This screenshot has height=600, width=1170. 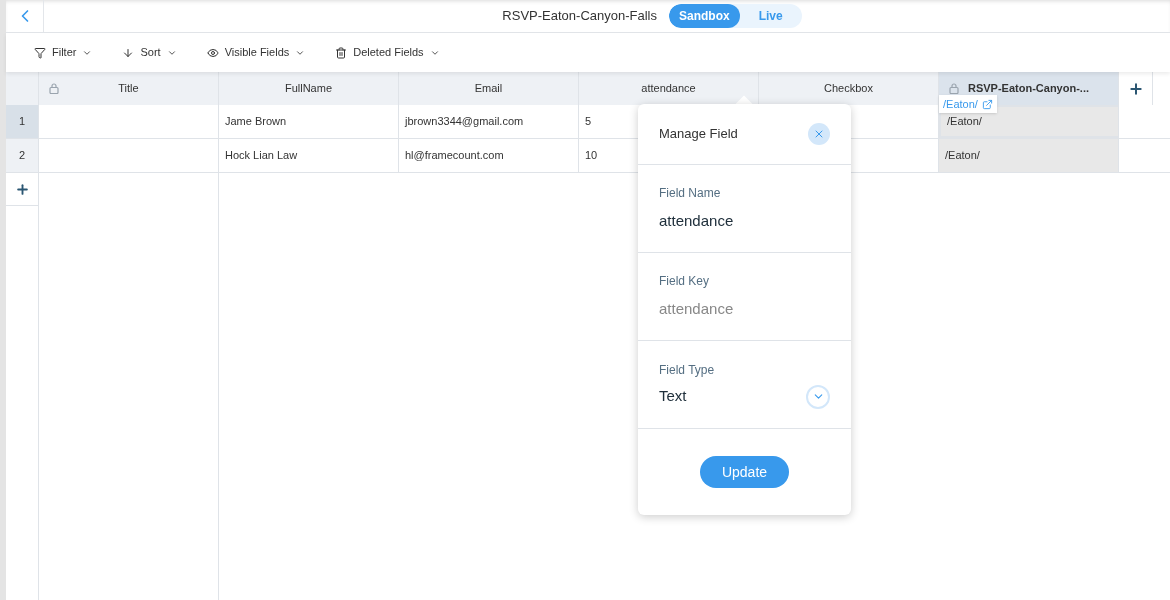 I want to click on external-link-icon, so click(x=987, y=104).